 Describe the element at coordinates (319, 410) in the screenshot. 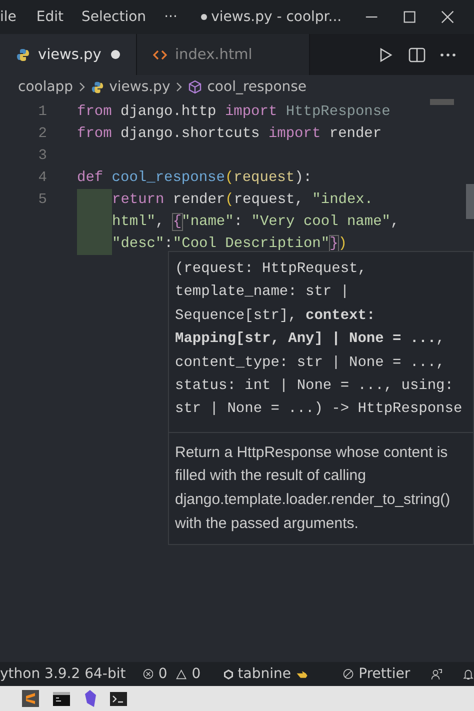

I see `signature-line: str | None = ...) -> HttpResponse` at that location.